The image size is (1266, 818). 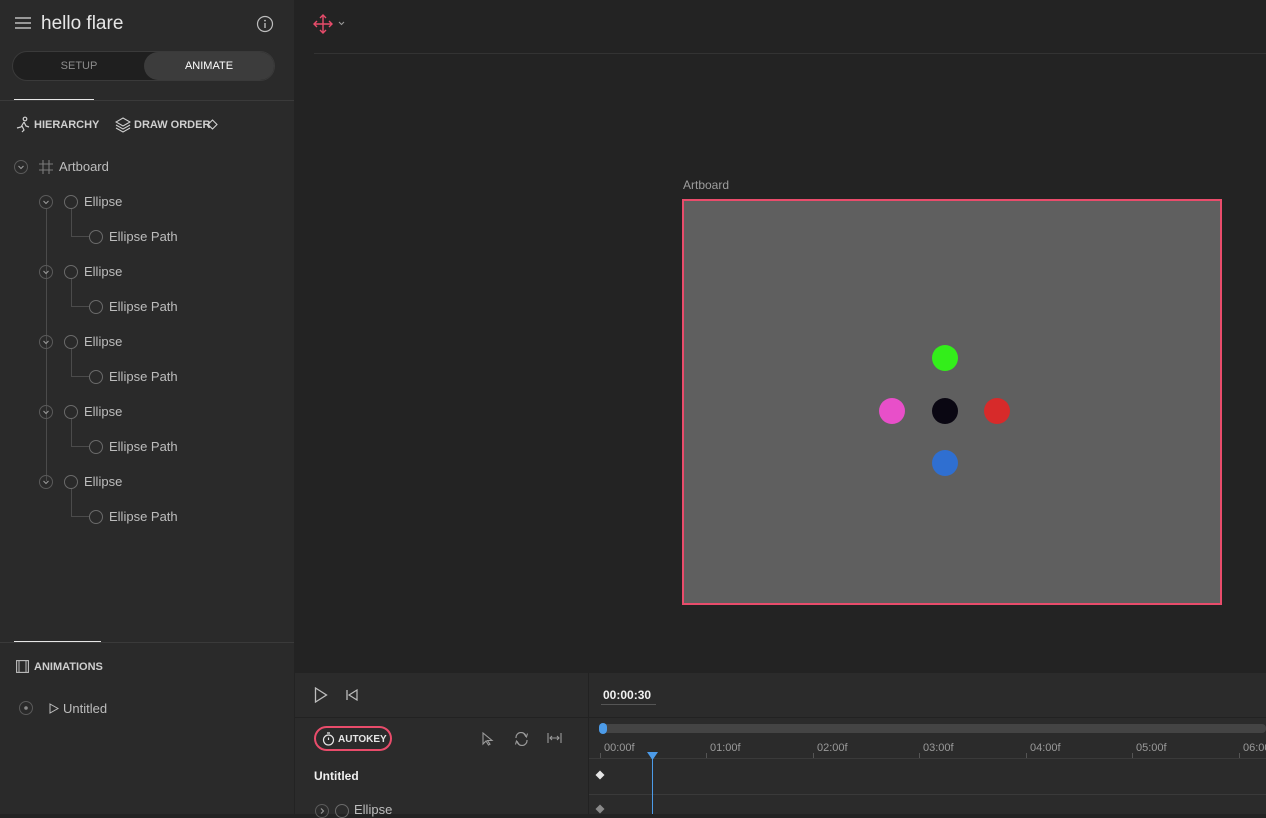 What do you see at coordinates (352, 695) in the screenshot?
I see `rewind-icon` at bounding box center [352, 695].